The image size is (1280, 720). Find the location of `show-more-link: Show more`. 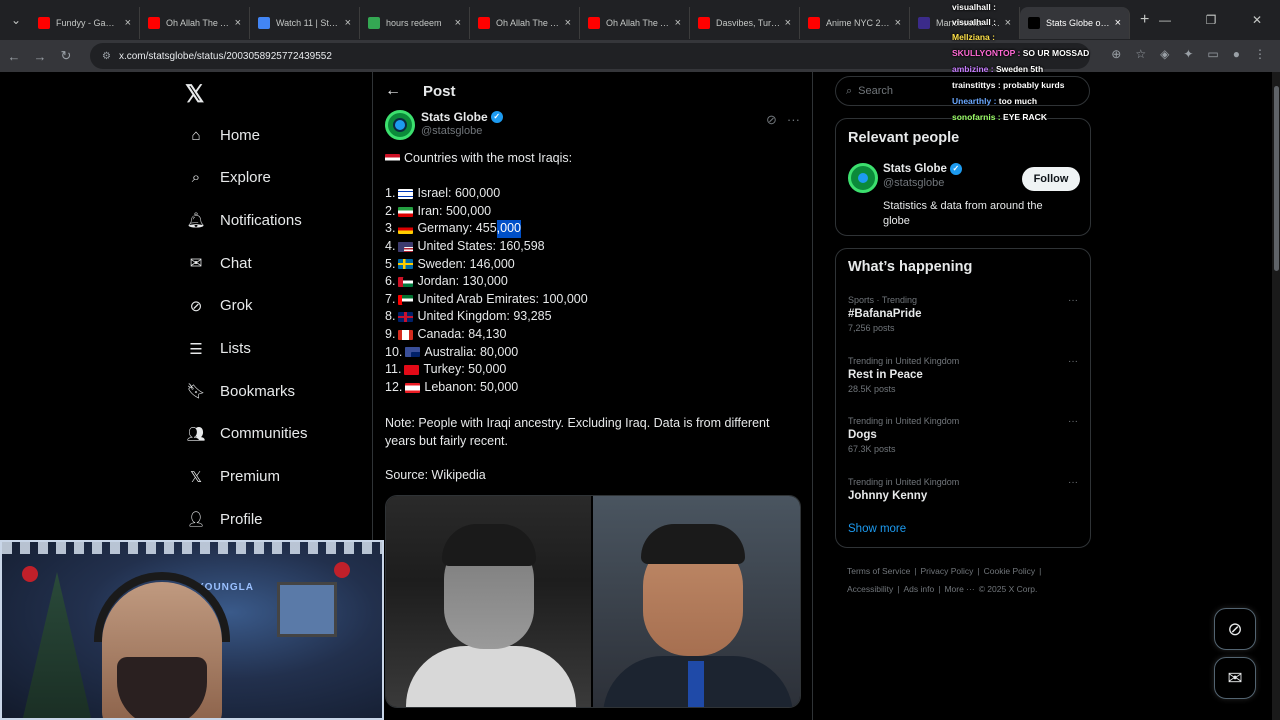

show-more-link: Show more is located at coordinates (877, 529).